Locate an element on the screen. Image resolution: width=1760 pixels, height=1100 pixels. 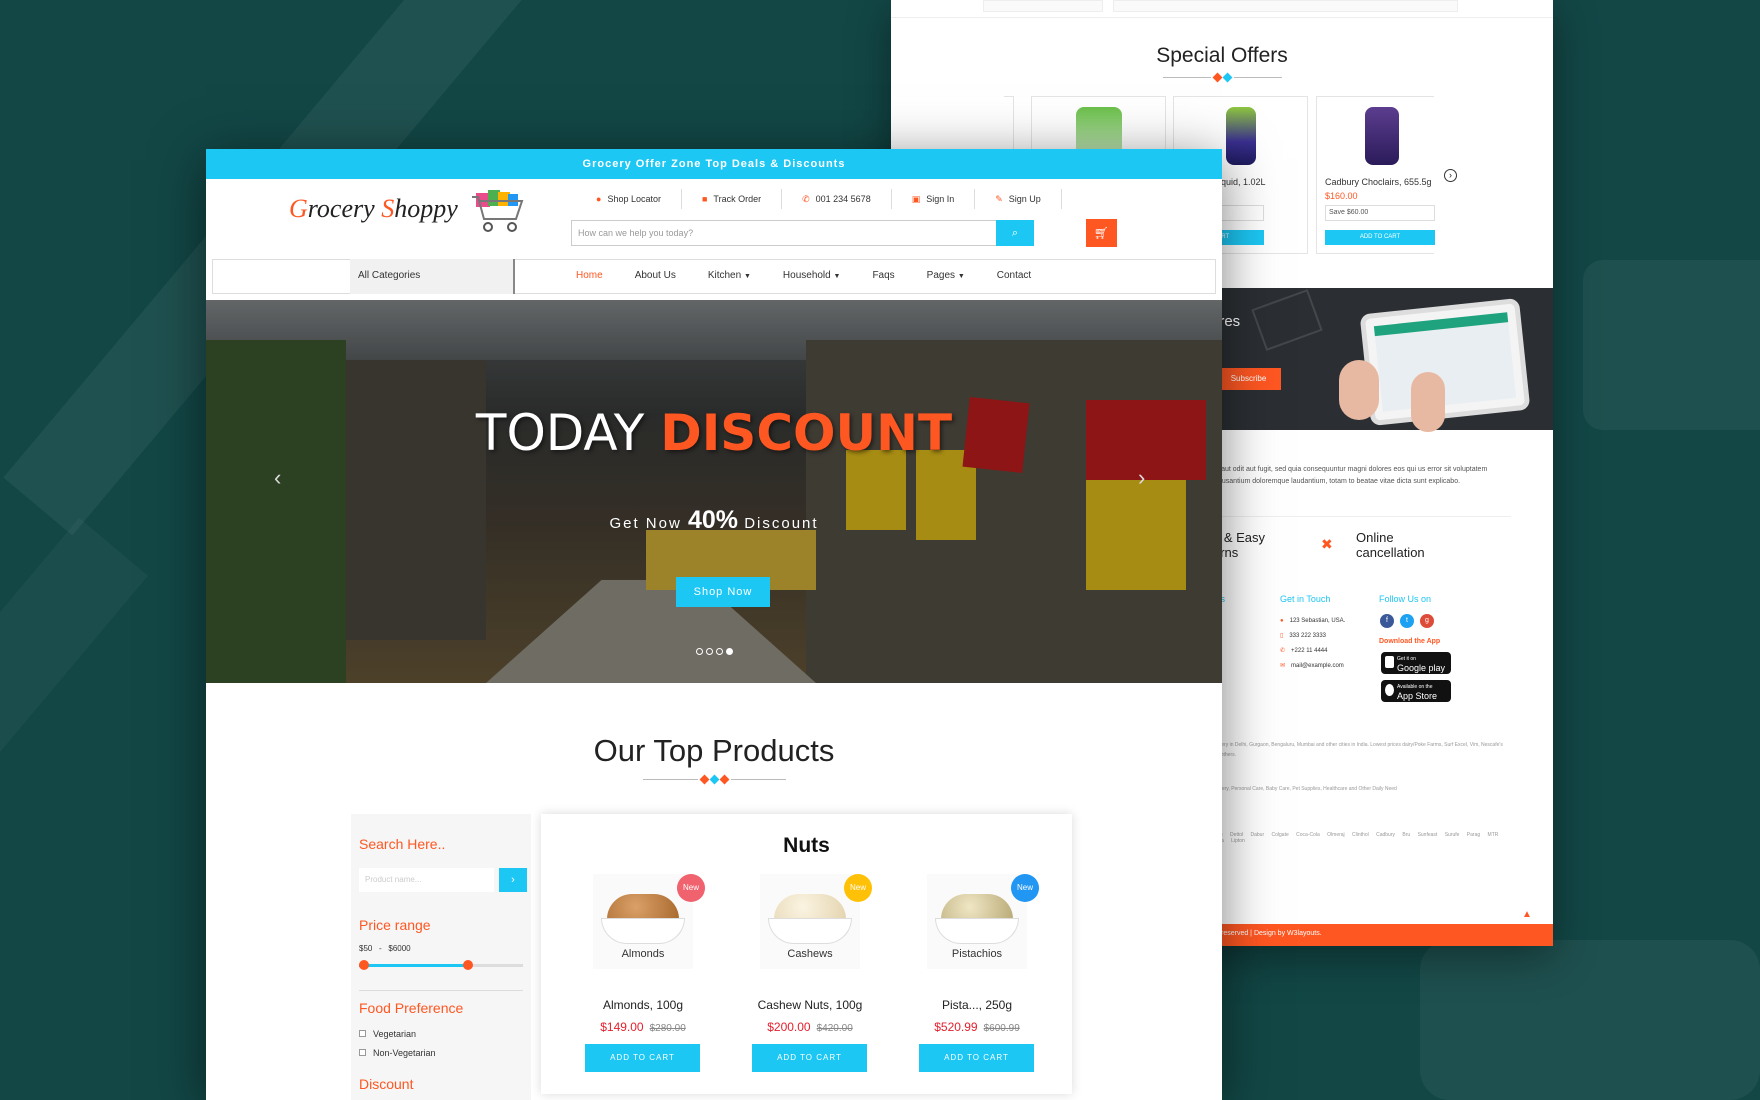
price-slider-max-handle is located at coordinates (468, 965).